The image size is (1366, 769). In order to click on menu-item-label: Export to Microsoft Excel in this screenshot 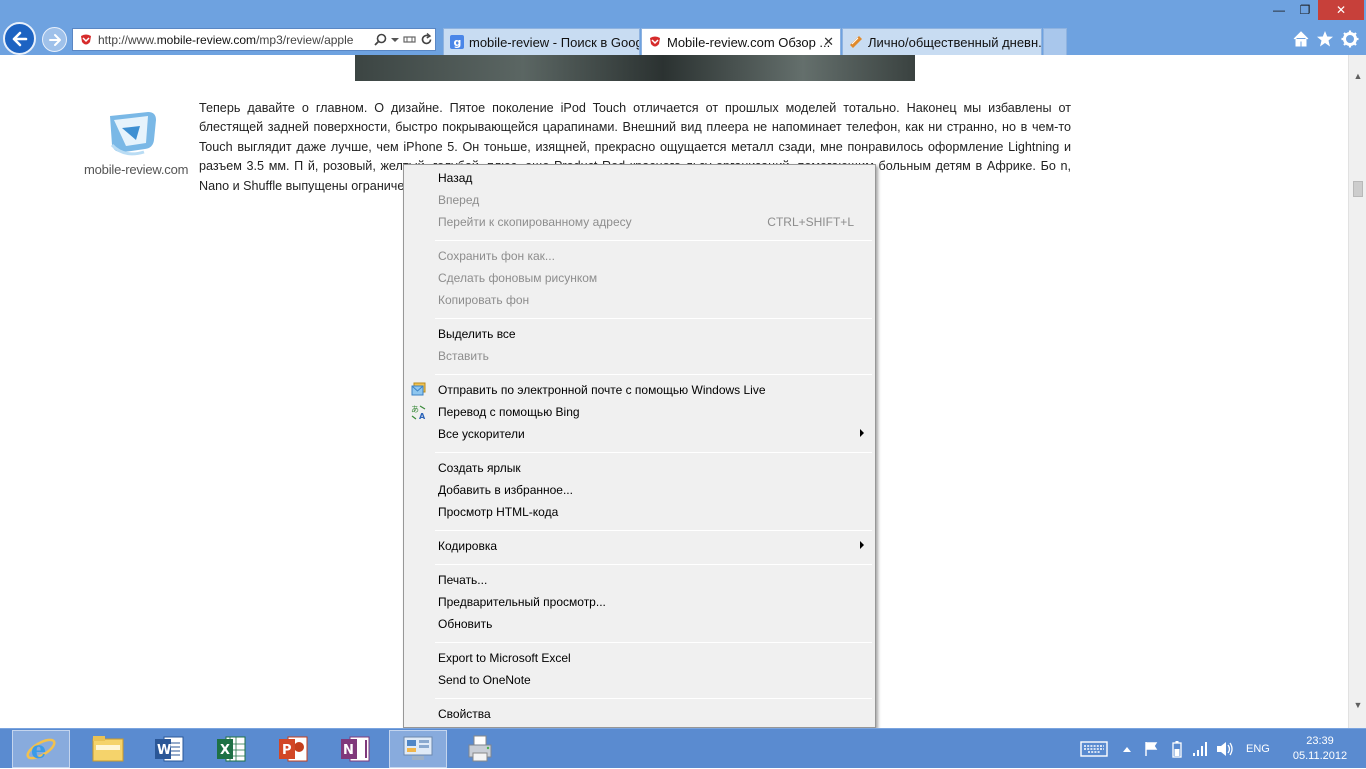, I will do `click(504, 658)`.